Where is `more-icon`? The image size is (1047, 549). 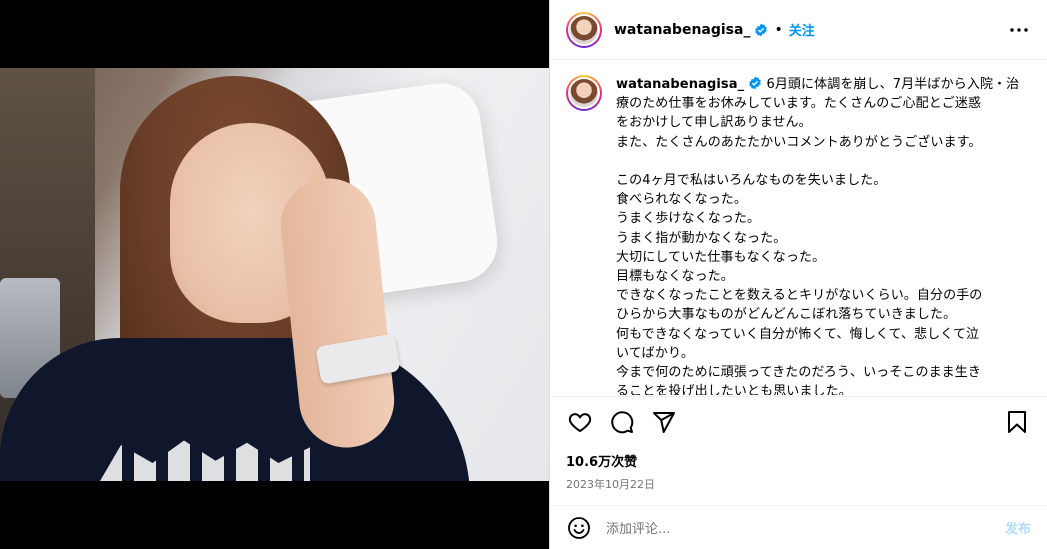
more-icon is located at coordinates (1019, 29).